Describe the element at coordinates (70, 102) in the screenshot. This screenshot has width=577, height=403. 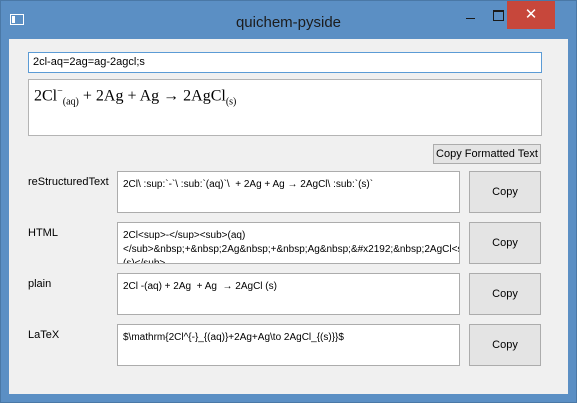
I see `preview-state-aq: (aq)` at that location.